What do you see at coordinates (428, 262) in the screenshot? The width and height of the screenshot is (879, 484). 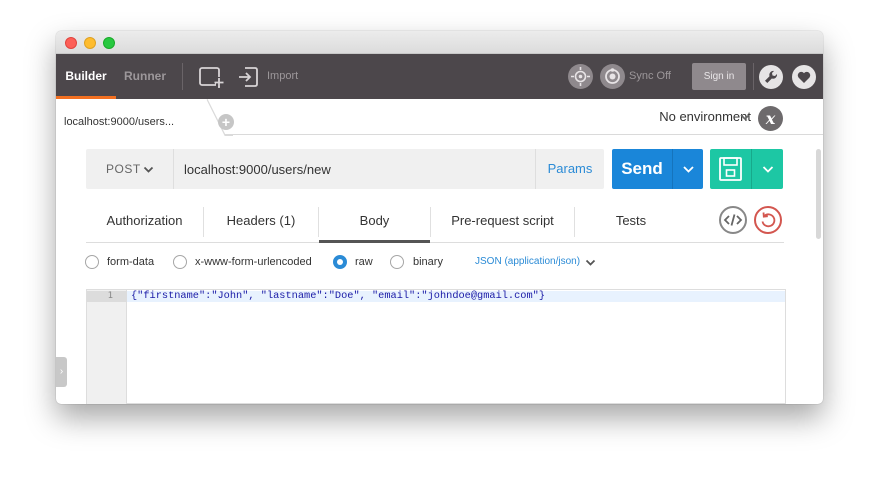 I see `radio-label: binary` at bounding box center [428, 262].